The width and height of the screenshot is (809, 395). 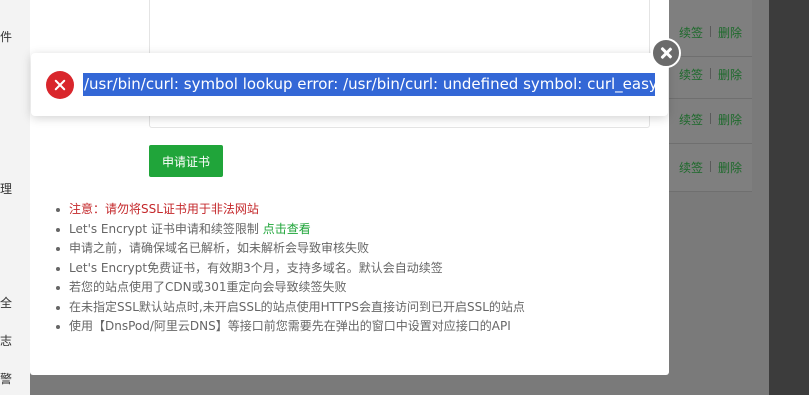 What do you see at coordinates (6, 379) in the screenshot?
I see `sidebar-item-label: 警` at bounding box center [6, 379].